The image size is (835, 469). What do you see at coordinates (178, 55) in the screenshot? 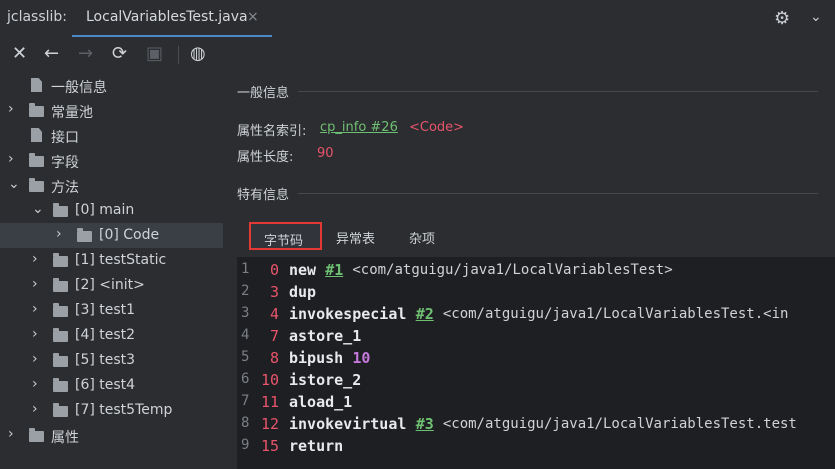
I see `toolbar-separator` at bounding box center [178, 55].